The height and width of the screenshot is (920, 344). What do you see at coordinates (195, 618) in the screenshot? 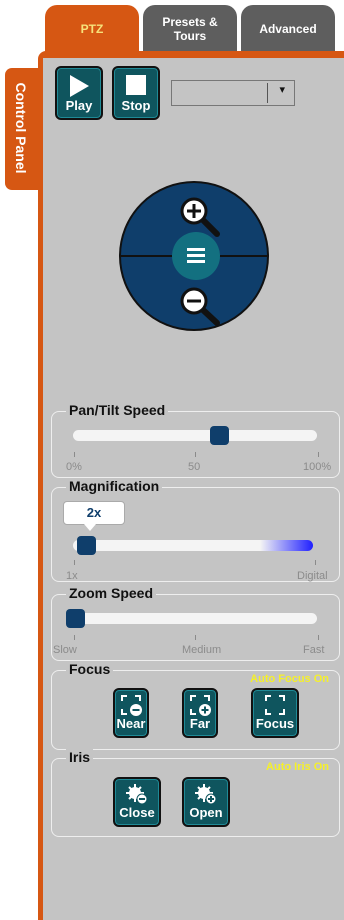
I see `zoom-speed-slider` at bounding box center [195, 618].